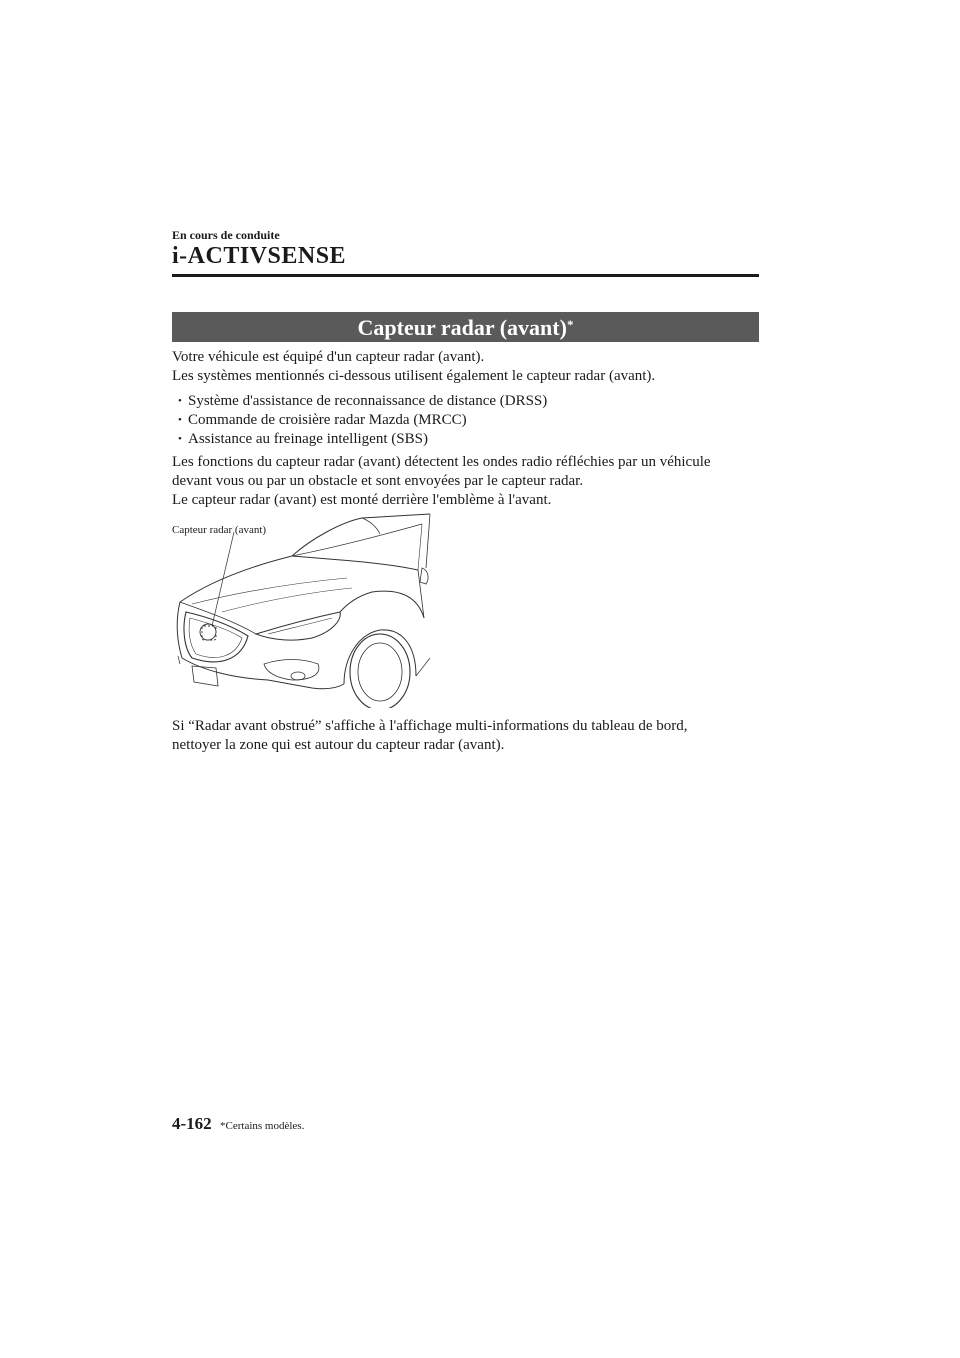 The image size is (960, 1358). Describe the element at coordinates (259, 256) in the screenshot. I see `chapter-title: i-ACTIVSENSE` at that location.